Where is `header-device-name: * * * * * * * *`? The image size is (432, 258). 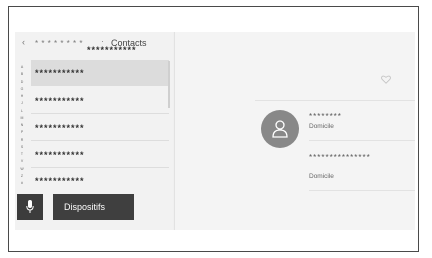 header-device-name: * * * * * * * * is located at coordinates (59, 43).